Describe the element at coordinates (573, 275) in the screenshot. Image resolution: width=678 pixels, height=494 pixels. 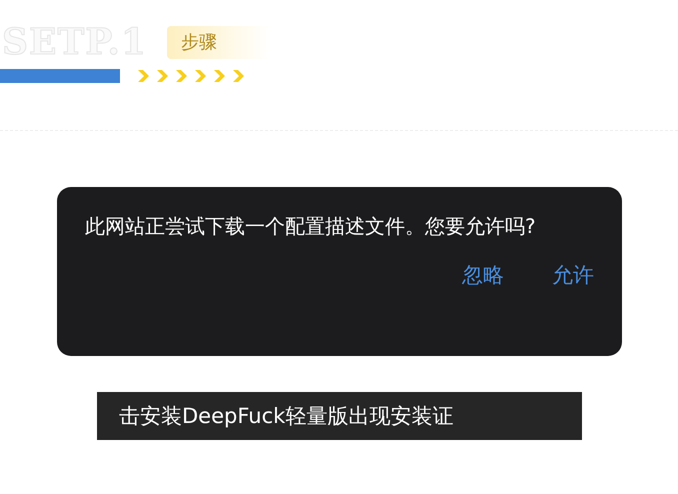
I see `dialog-button: 允许` at that location.